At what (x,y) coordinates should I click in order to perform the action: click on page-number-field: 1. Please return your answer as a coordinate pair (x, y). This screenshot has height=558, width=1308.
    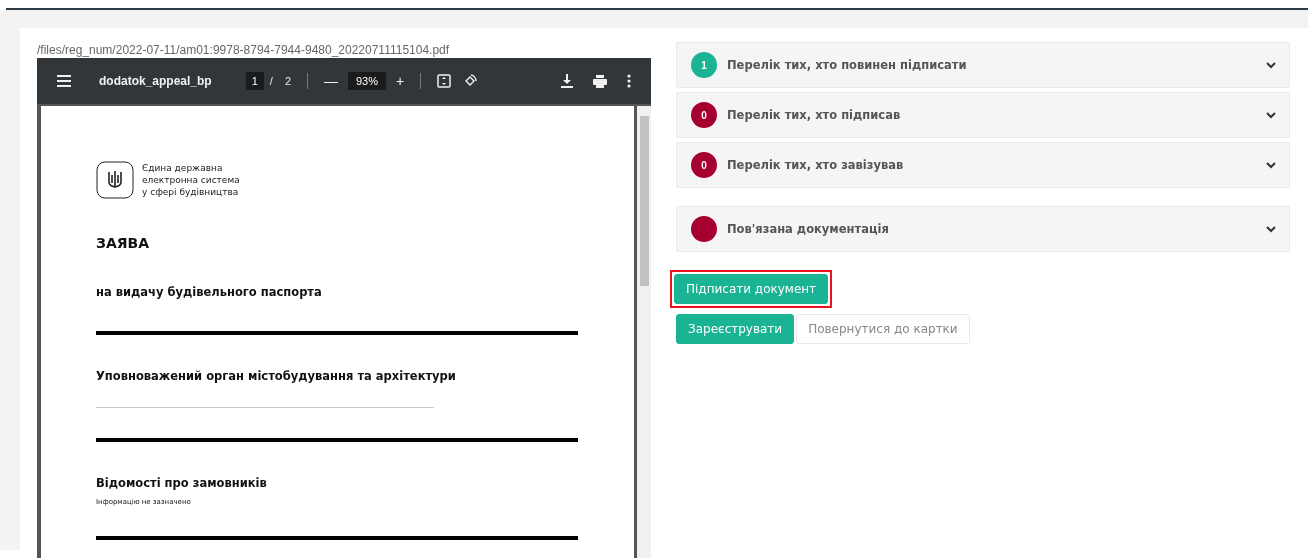
    Looking at the image, I should click on (254, 81).